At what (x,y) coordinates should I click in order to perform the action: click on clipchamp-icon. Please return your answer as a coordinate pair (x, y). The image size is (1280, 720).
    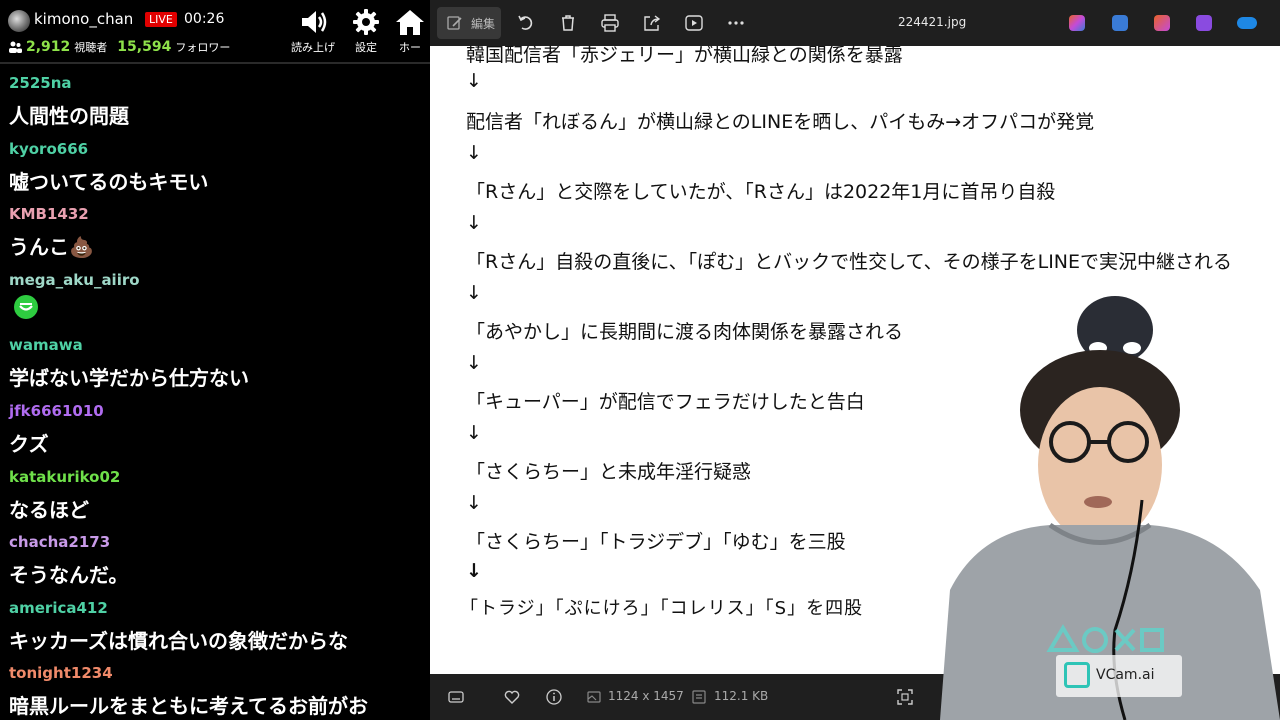
    Looking at the image, I should click on (1162, 23).